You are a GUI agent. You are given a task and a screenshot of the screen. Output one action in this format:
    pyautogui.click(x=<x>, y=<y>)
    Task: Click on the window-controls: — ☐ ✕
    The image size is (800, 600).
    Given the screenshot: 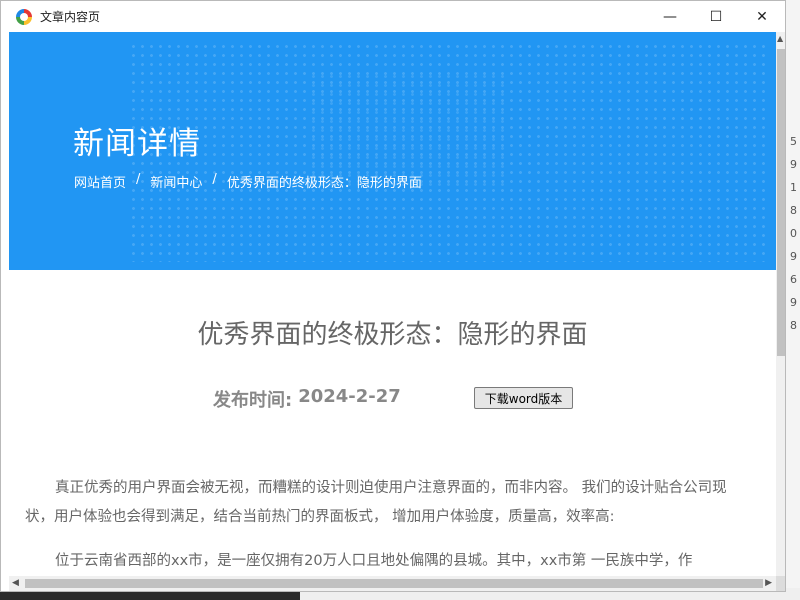 What is the action you would take?
    pyautogui.click(x=716, y=16)
    